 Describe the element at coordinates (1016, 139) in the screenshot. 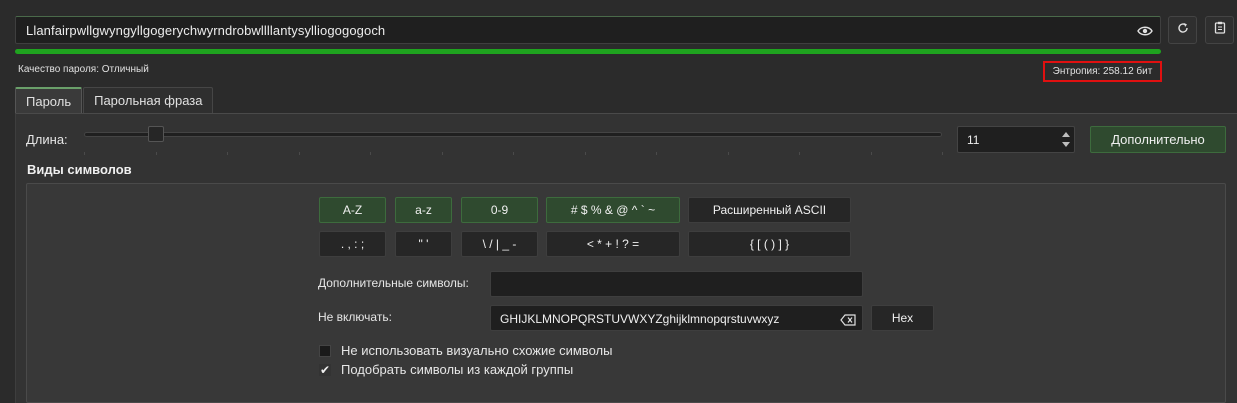

I see `length-spinbox: 11` at that location.